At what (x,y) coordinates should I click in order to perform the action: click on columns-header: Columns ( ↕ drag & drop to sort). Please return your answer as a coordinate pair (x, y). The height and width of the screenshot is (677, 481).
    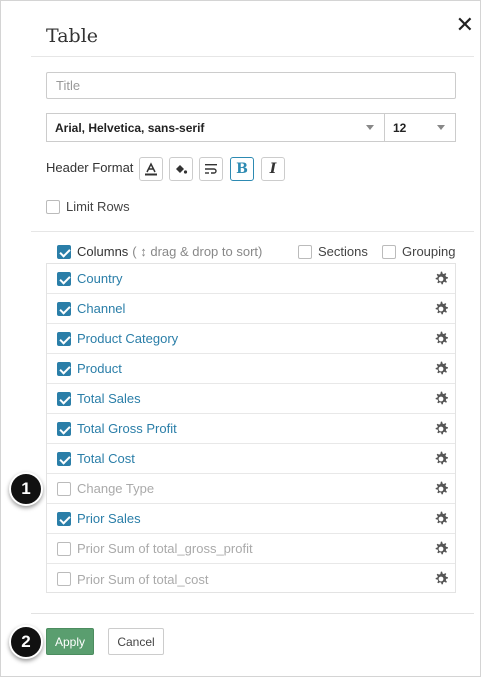
    Looking at the image, I should click on (159, 251).